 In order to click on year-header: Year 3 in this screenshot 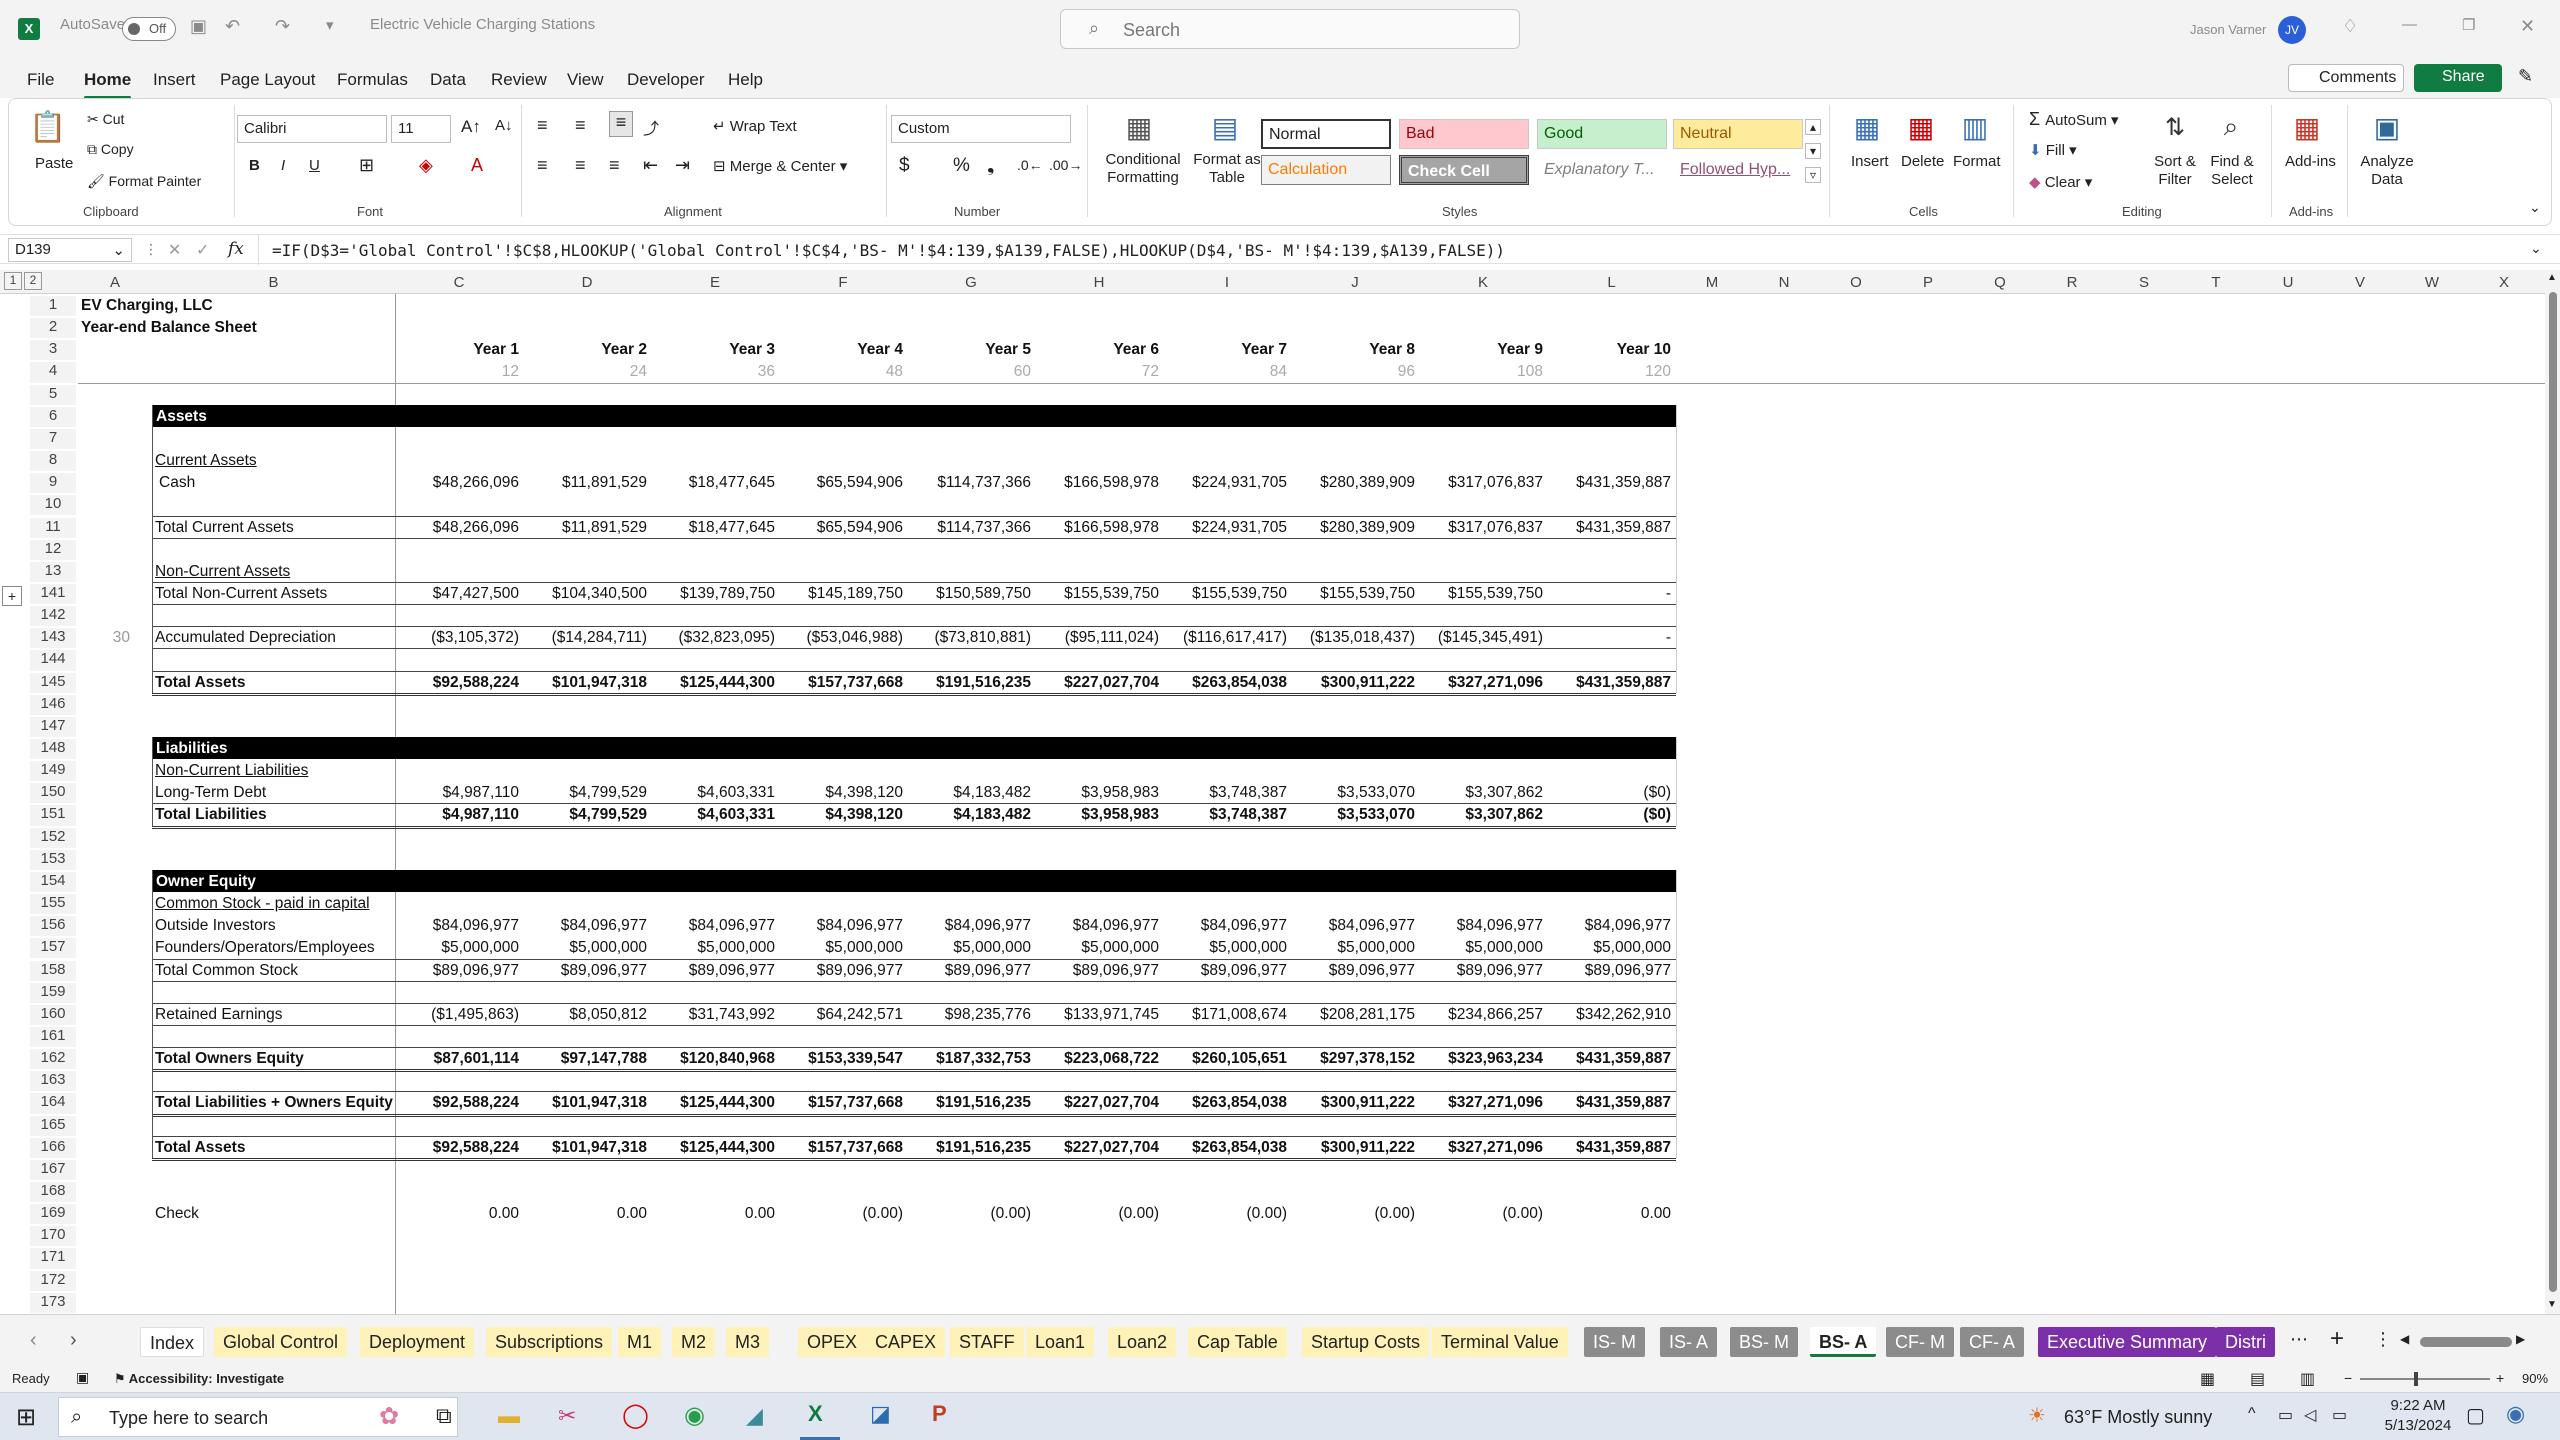, I will do `click(713, 350)`.